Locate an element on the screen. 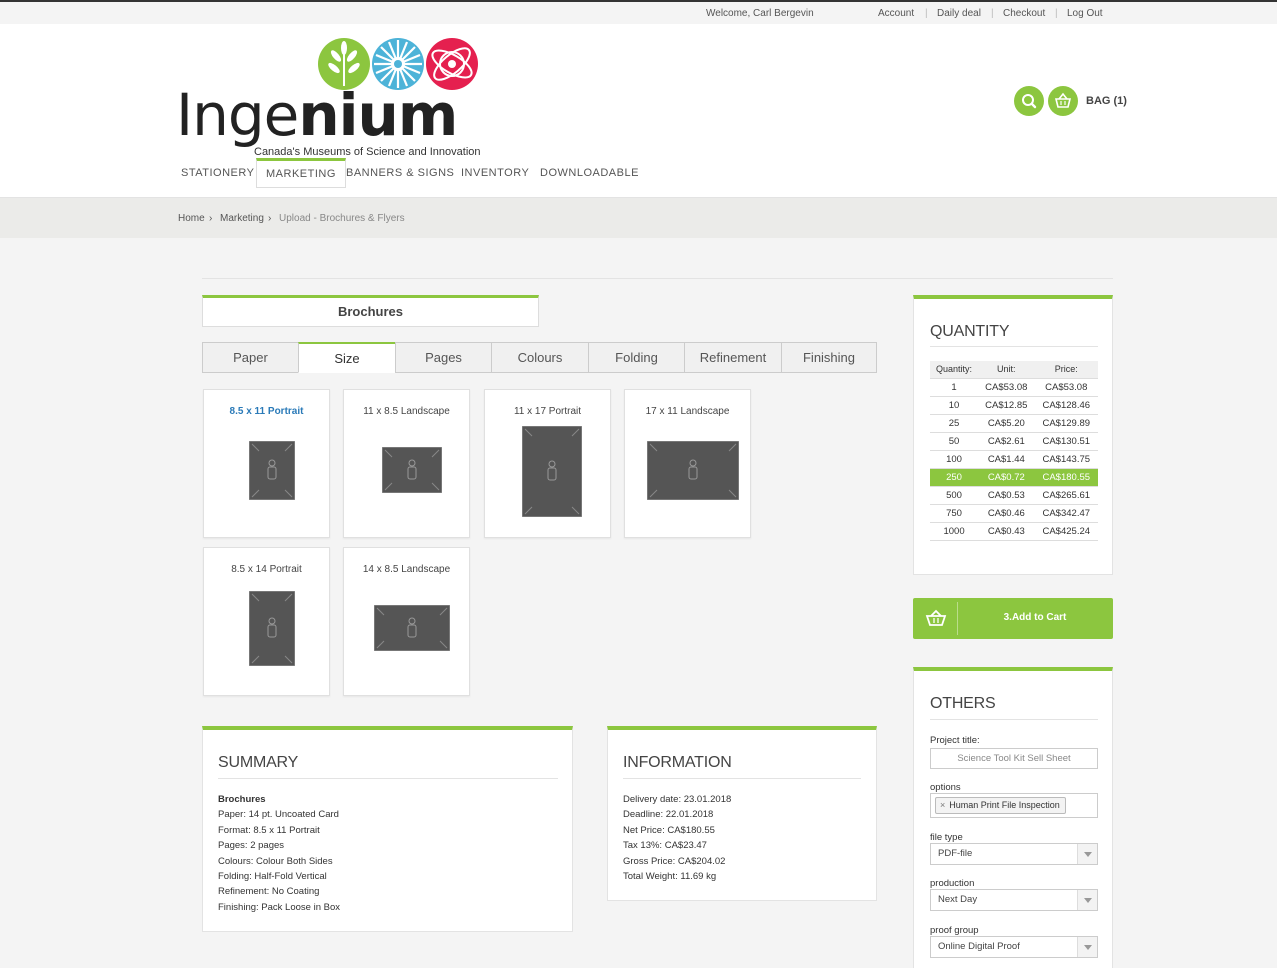  summary-line: Format: 8.5 x 11 Portrait is located at coordinates (269, 830).